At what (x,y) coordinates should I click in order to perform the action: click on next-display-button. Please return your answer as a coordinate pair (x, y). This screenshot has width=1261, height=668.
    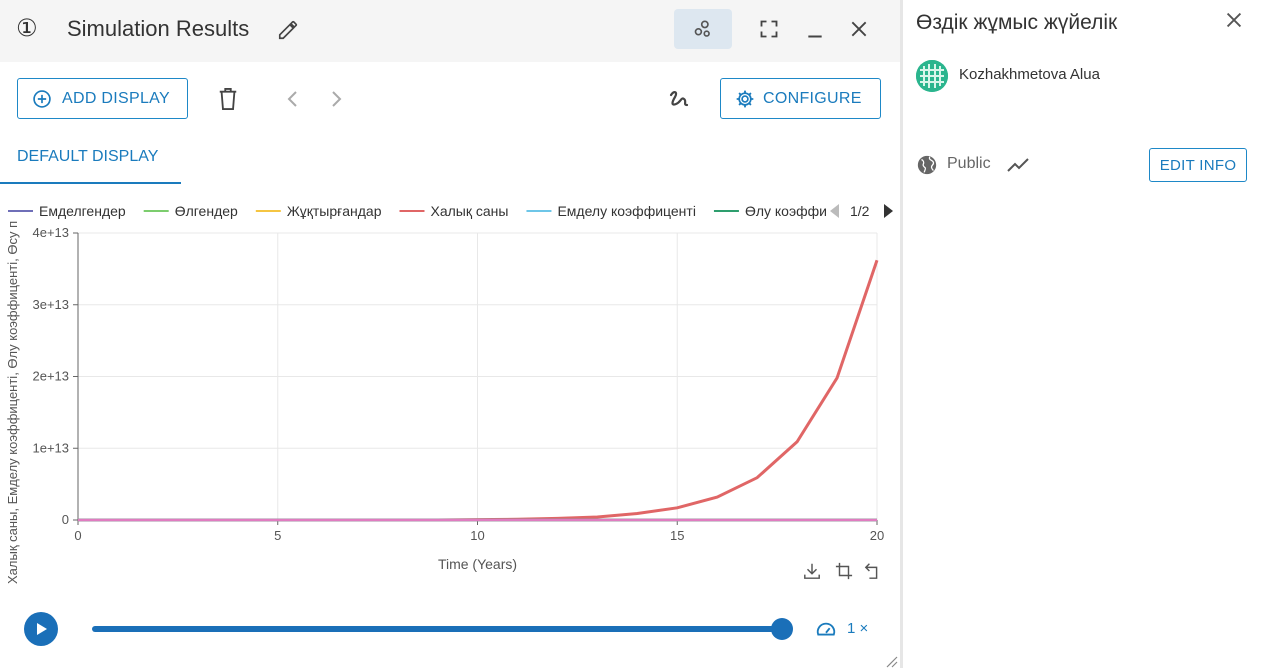
    Looking at the image, I should click on (337, 99).